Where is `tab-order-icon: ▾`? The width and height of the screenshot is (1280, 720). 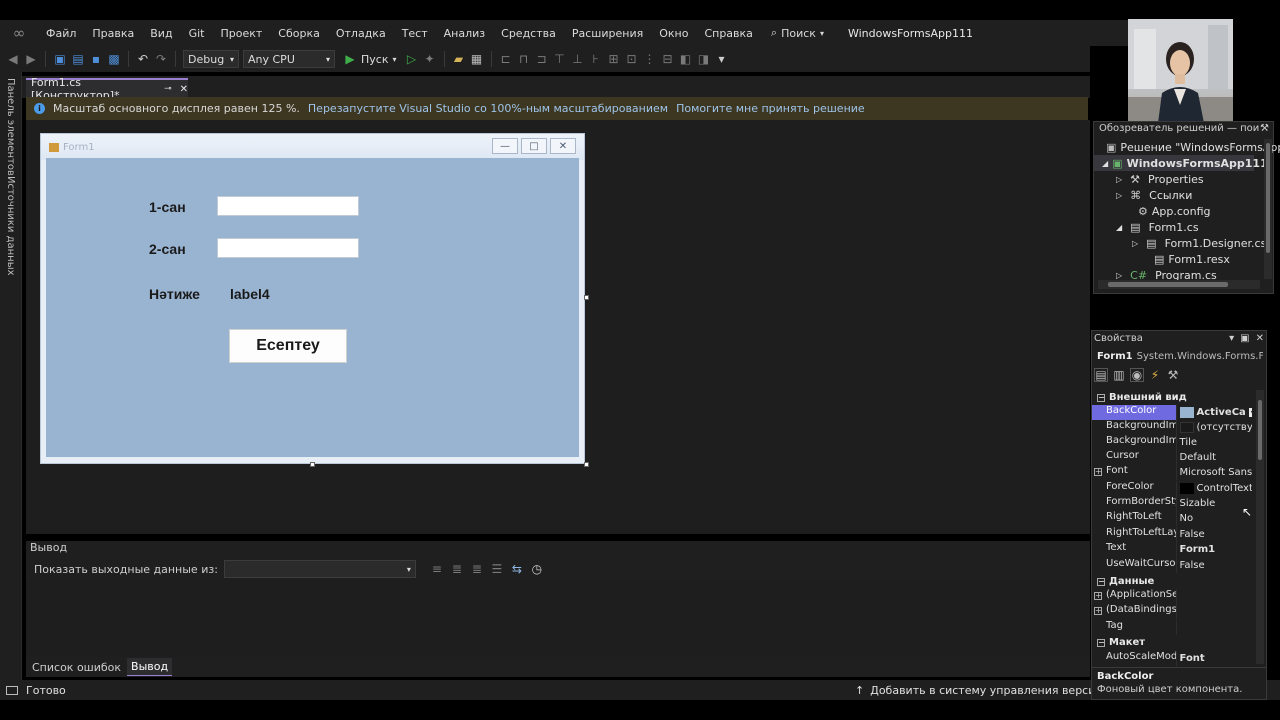
tab-order-icon: ▾ is located at coordinates (722, 59).